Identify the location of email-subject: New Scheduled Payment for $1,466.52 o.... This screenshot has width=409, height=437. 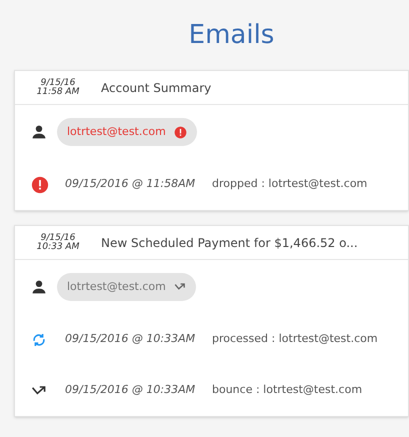
(229, 243).